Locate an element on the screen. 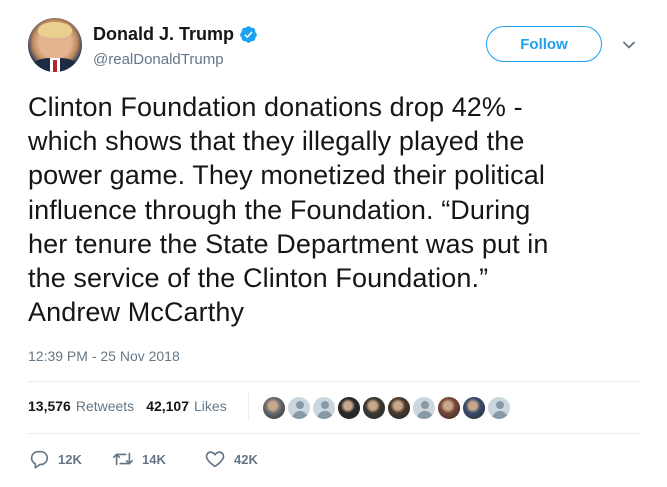 The height and width of the screenshot is (487, 667). tweet-text-line: the service of the Clinton Foundation.” is located at coordinates (258, 278).